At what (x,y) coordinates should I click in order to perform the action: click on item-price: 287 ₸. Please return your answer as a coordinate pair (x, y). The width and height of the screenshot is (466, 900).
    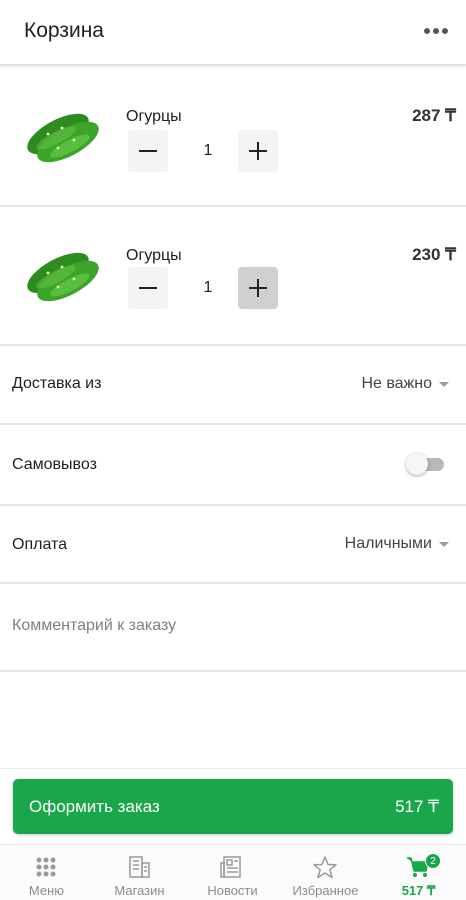
    Looking at the image, I should click on (434, 115).